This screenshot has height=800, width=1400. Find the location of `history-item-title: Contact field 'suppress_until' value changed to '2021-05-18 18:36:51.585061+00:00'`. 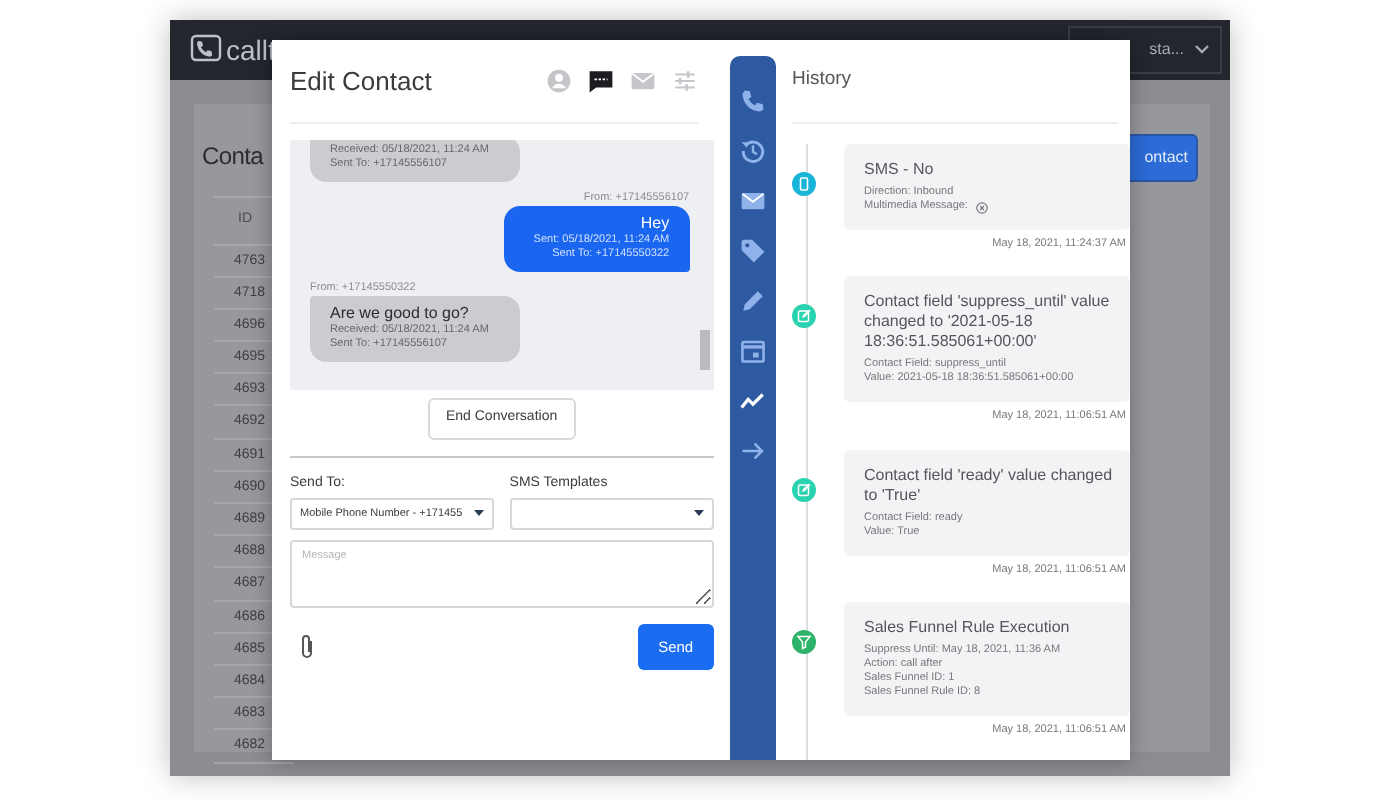

history-item-title: Contact field 'suppress_until' value changed to '2021-05-18 18:36:51.585061+00:00' is located at coordinates (988, 322).